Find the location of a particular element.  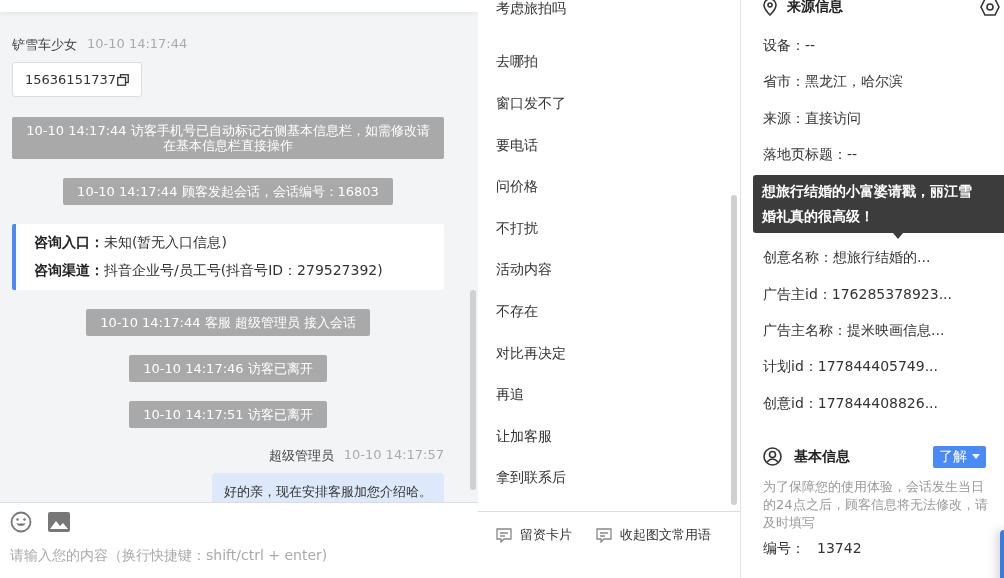

field-label: 编号： is located at coordinates (784, 548).